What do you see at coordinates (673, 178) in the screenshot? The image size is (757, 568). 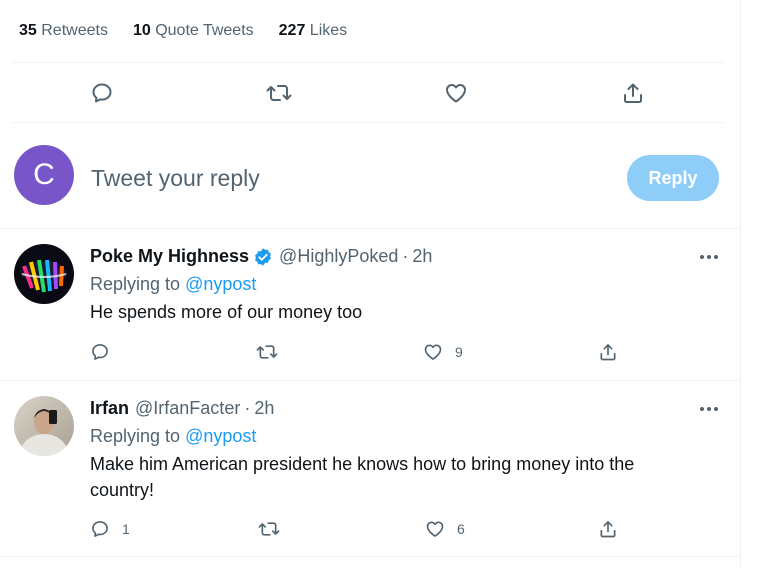 I see `reply-button: Reply` at bounding box center [673, 178].